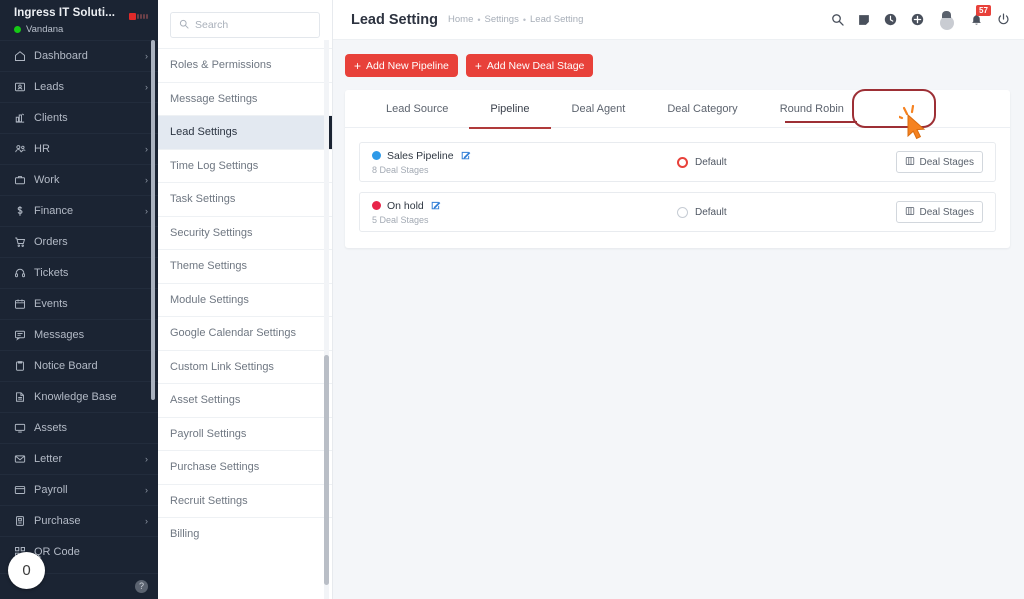 The width and height of the screenshot is (1024, 599). What do you see at coordinates (245, 132) in the screenshot?
I see `subnav-item-lead-settings: Lead Settings` at bounding box center [245, 132].